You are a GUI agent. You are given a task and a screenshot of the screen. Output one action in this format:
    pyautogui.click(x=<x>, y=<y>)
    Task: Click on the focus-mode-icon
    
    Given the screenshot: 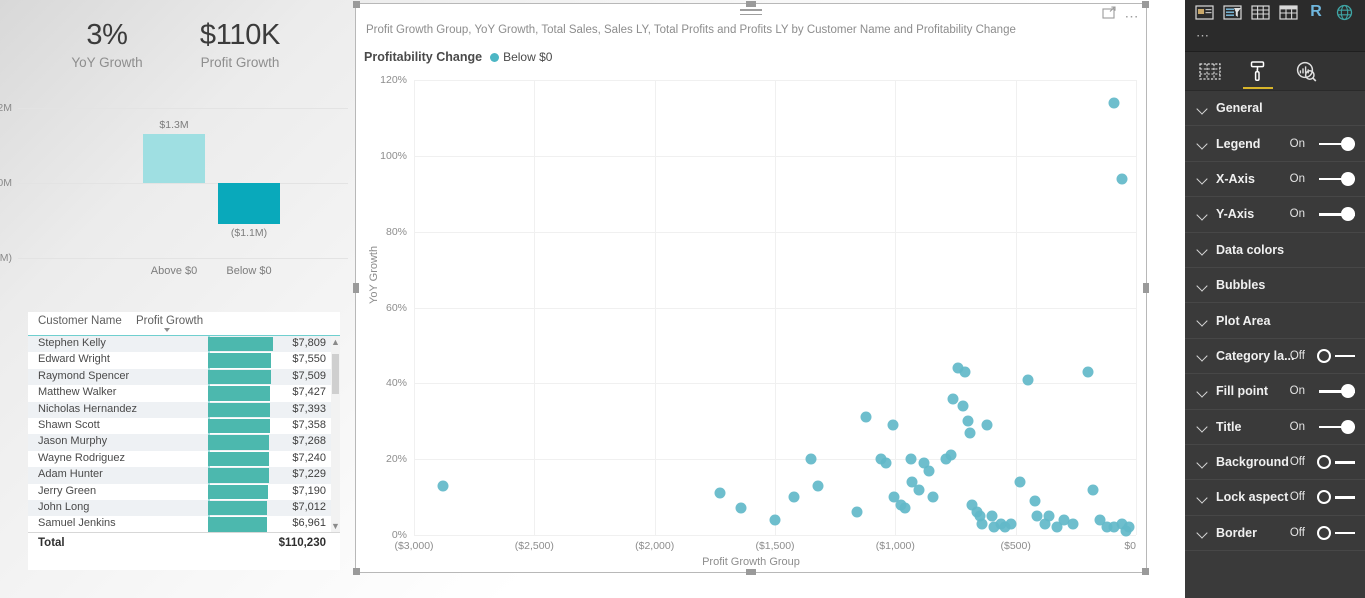 What is the action you would take?
    pyautogui.click(x=1108, y=15)
    